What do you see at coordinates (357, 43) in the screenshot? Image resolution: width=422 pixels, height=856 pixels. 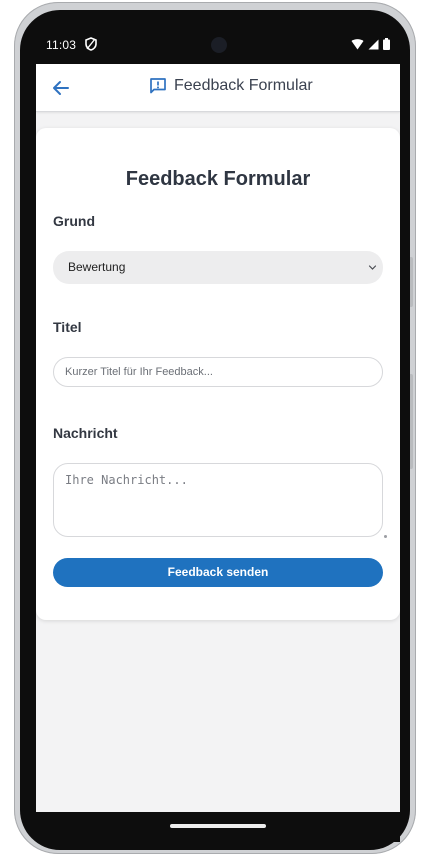 I see `wifi-icon` at bounding box center [357, 43].